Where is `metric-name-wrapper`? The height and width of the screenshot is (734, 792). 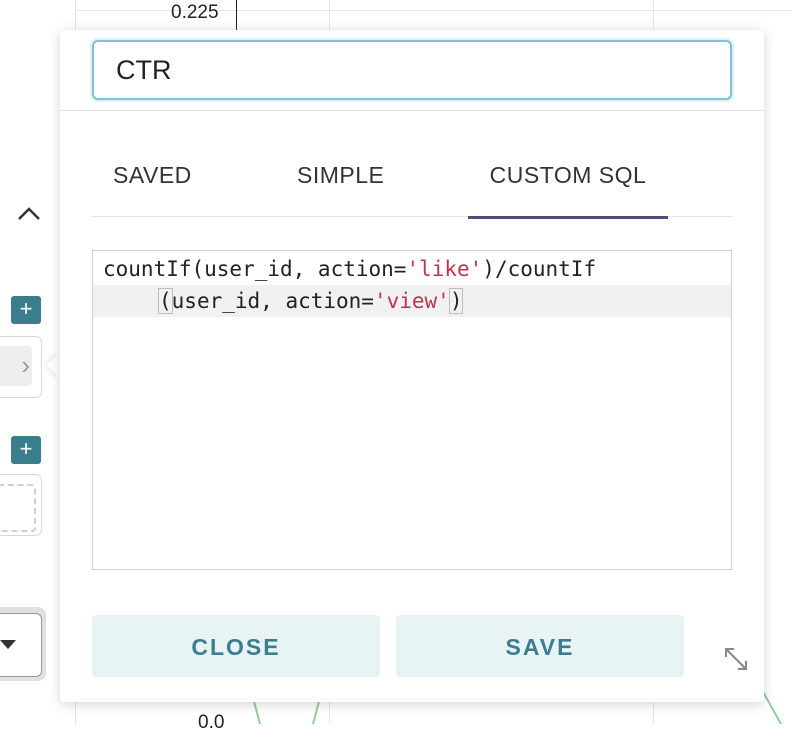 metric-name-wrapper is located at coordinates (412, 70).